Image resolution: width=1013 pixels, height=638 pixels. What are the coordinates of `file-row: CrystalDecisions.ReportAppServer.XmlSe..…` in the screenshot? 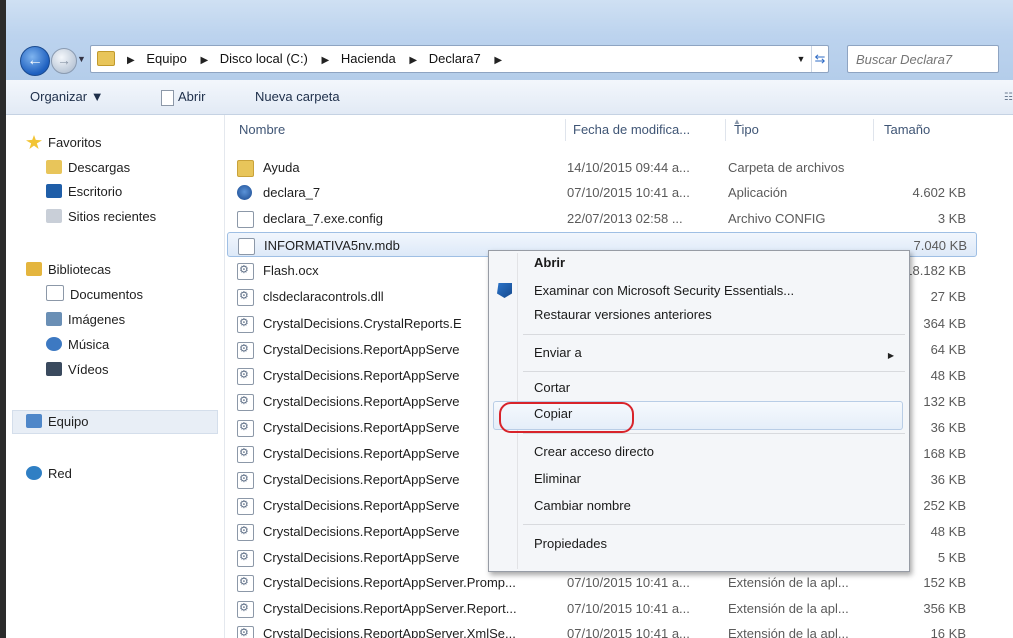 It's located at (619, 629).